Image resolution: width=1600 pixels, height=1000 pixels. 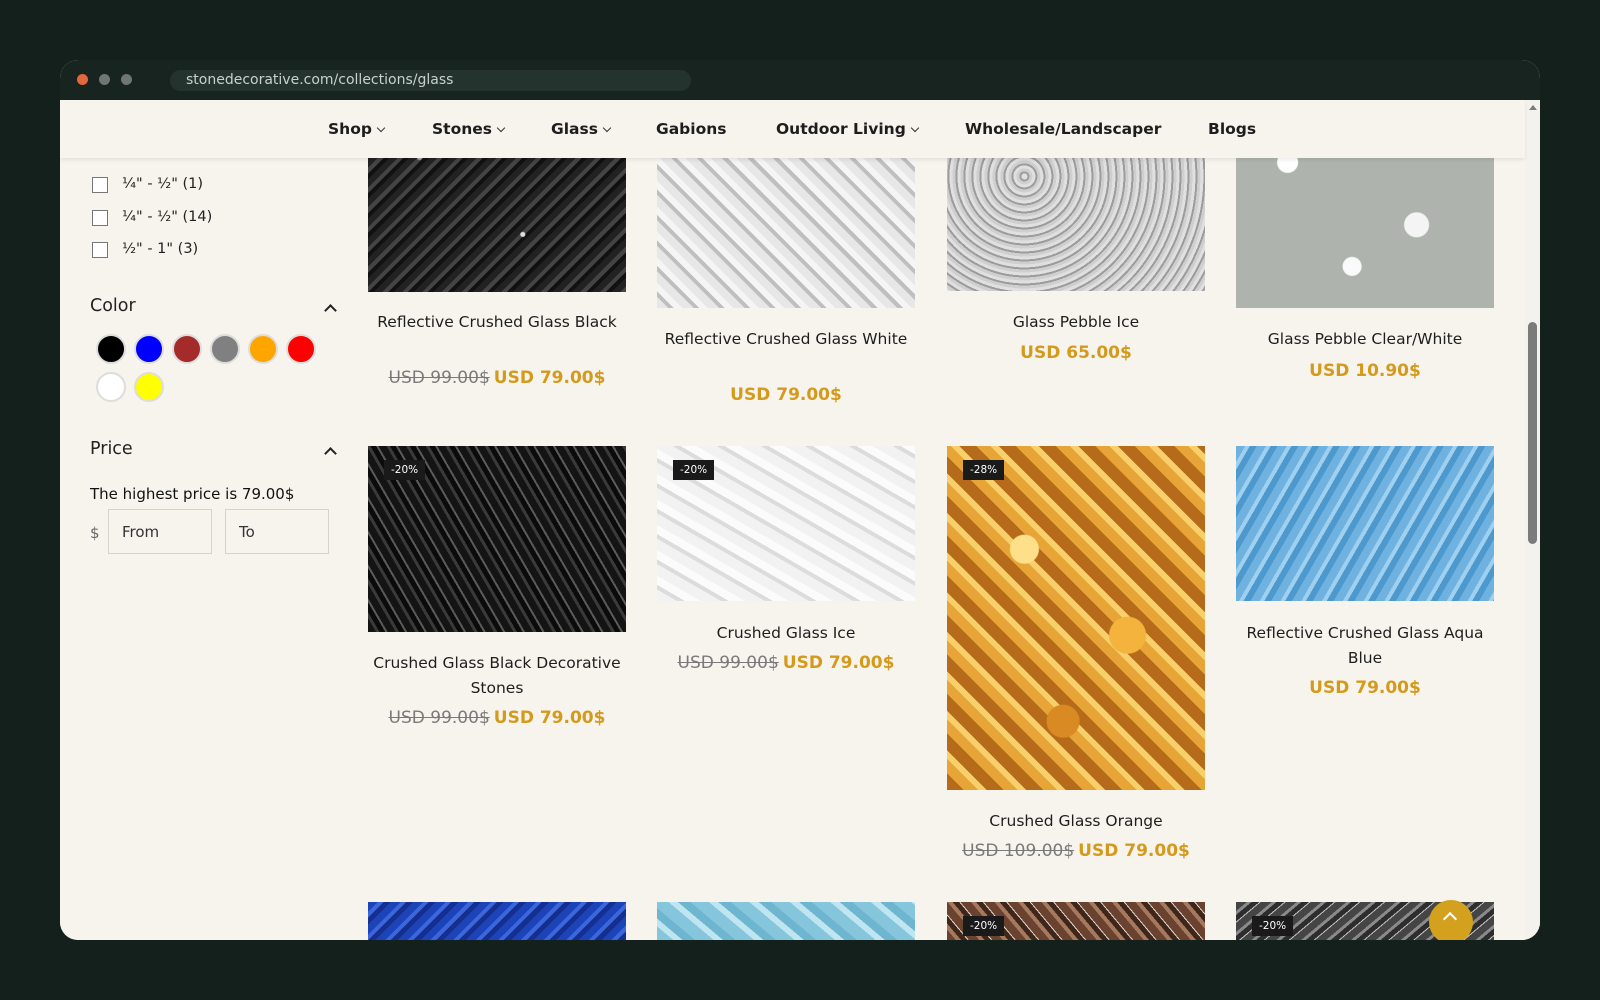 What do you see at coordinates (301, 349) in the screenshot?
I see `color-swatch-red` at bounding box center [301, 349].